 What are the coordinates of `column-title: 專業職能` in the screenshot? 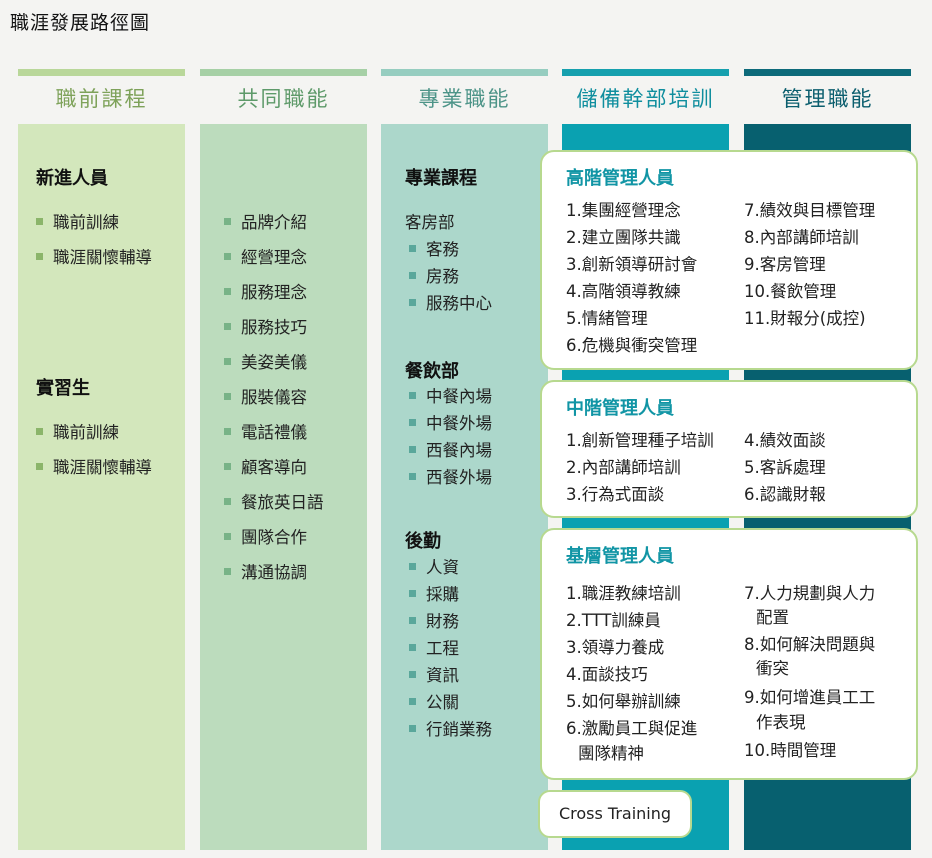 It's located at (464, 99).